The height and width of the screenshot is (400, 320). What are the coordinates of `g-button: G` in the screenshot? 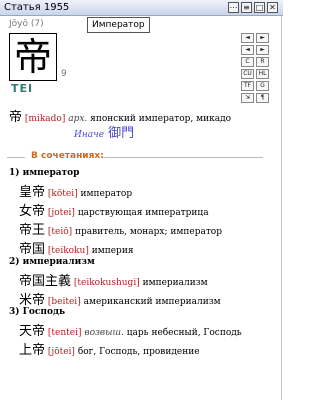 It's located at (262, 86).